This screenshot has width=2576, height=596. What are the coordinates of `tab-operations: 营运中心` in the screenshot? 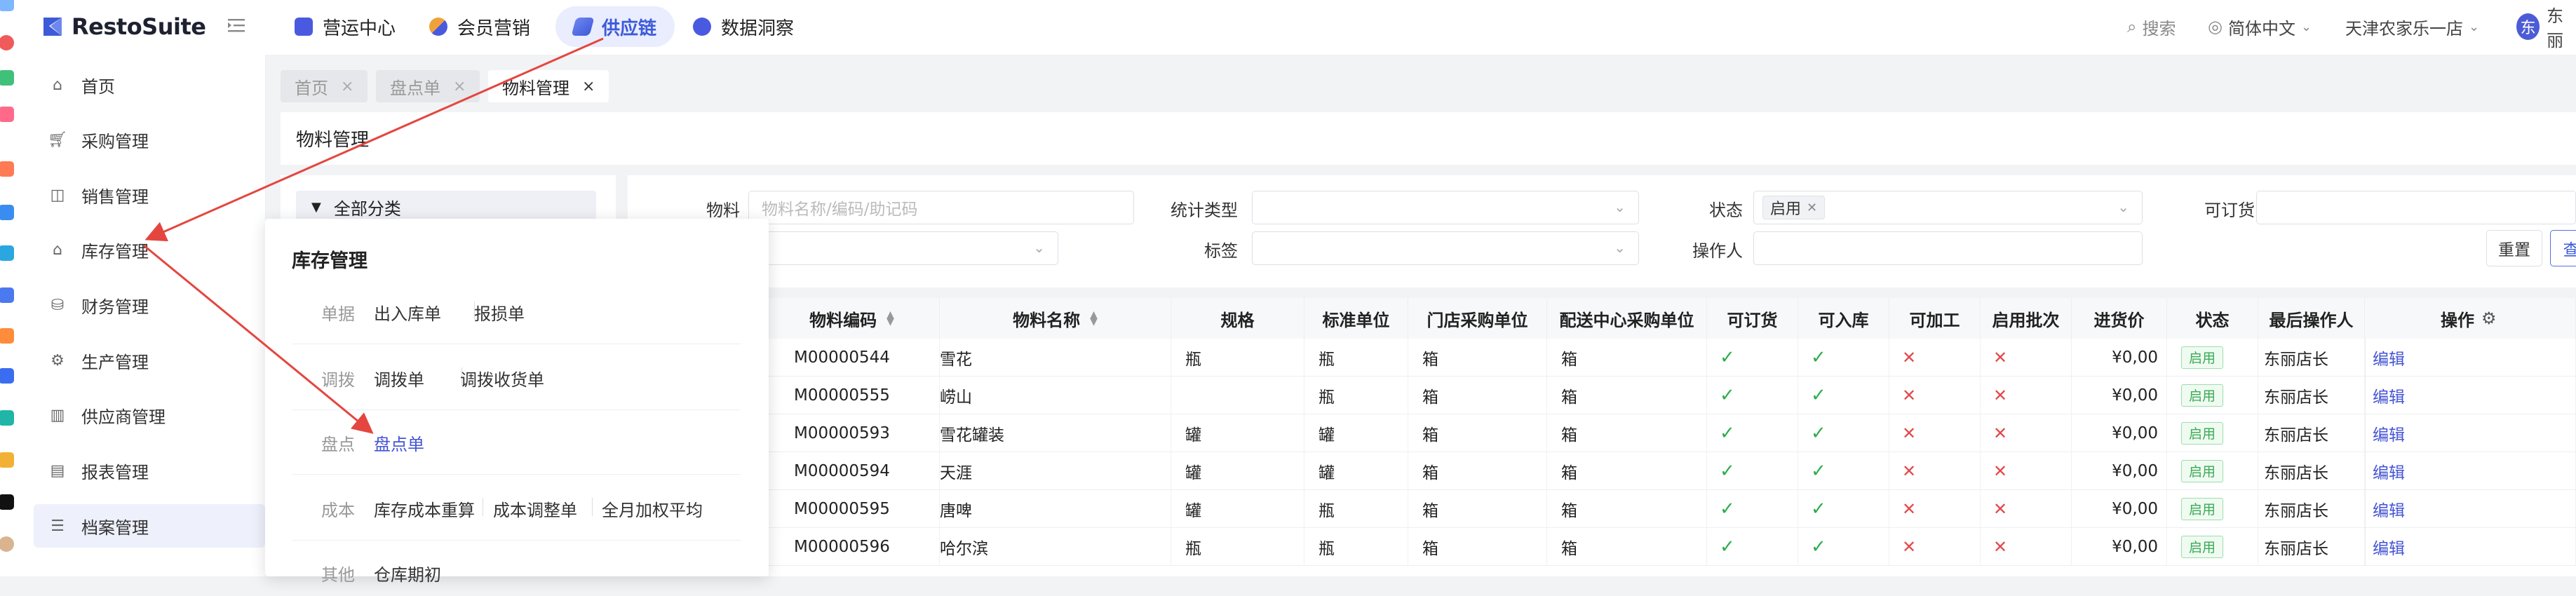 It's located at (345, 26).